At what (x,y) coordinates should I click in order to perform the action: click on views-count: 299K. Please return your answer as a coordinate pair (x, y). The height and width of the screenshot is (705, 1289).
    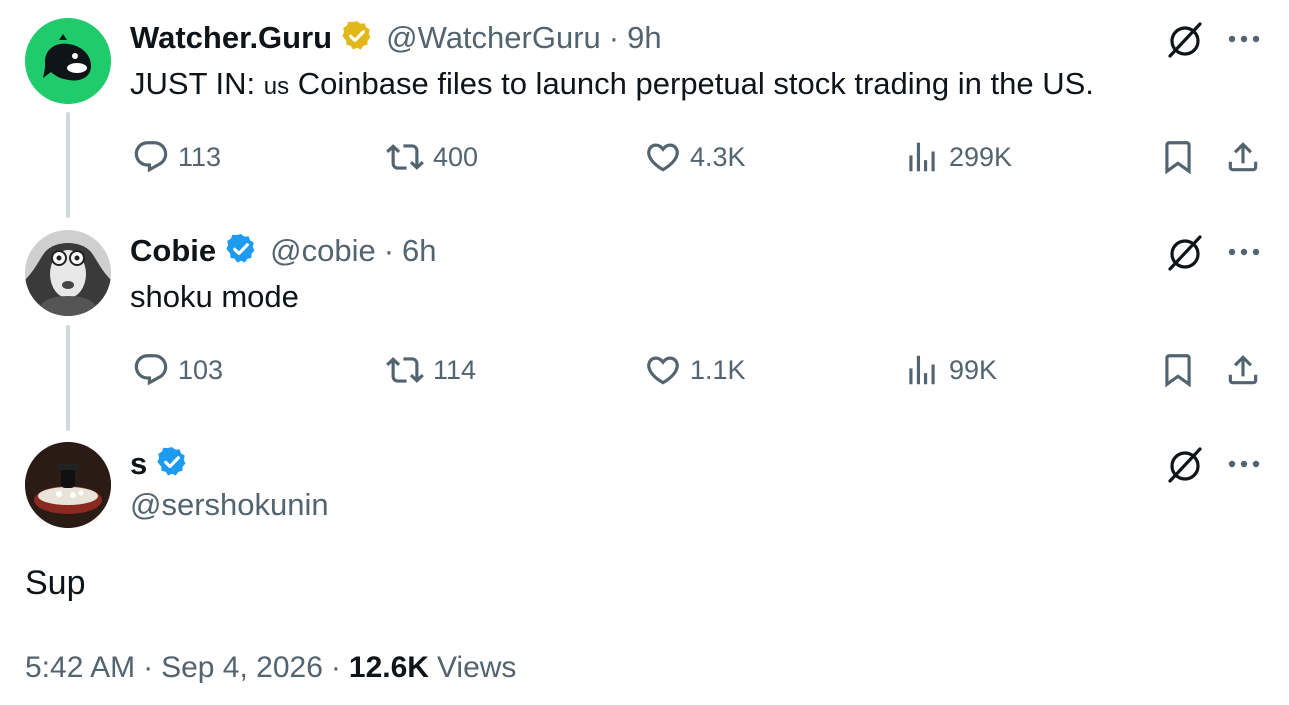
    Looking at the image, I should click on (981, 156).